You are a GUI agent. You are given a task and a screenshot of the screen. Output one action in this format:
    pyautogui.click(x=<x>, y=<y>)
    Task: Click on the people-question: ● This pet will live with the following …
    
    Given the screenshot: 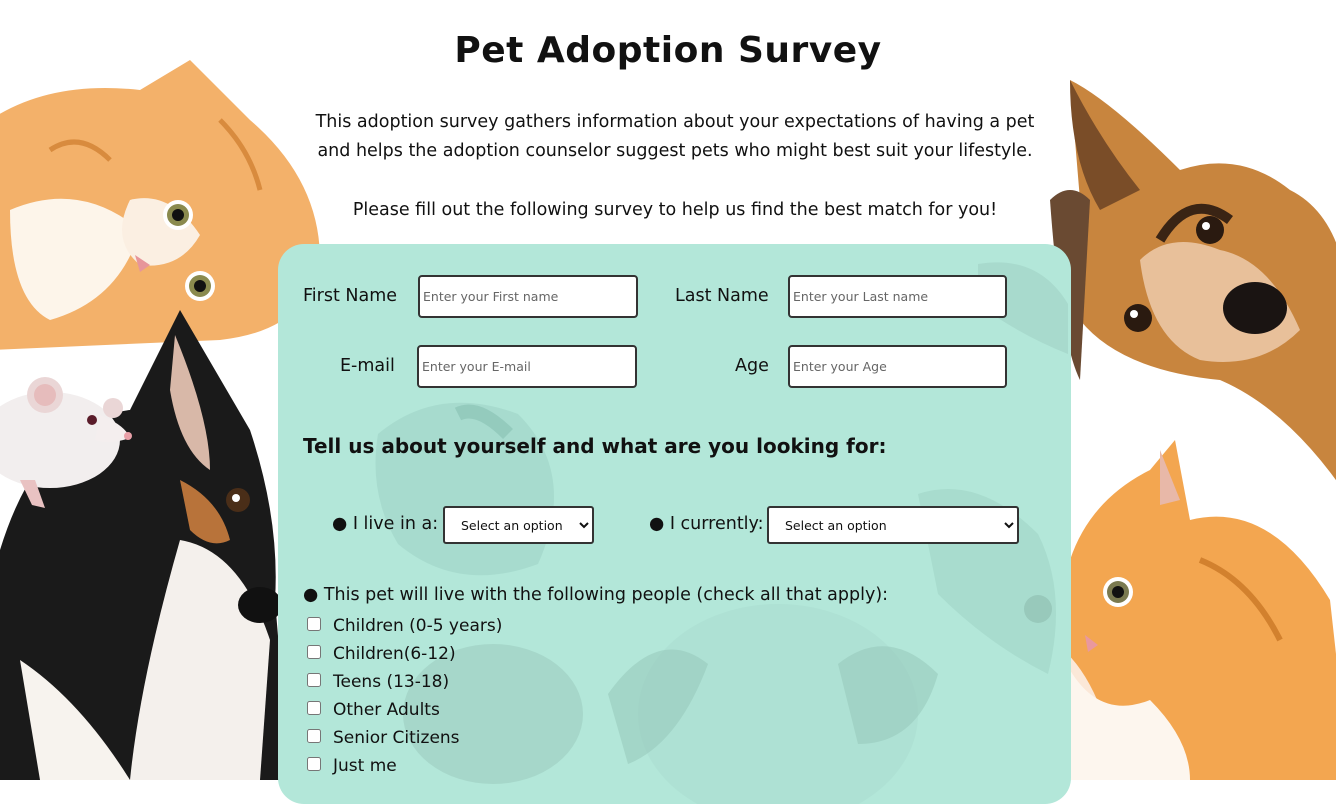 What is the action you would take?
    pyautogui.click(x=596, y=595)
    